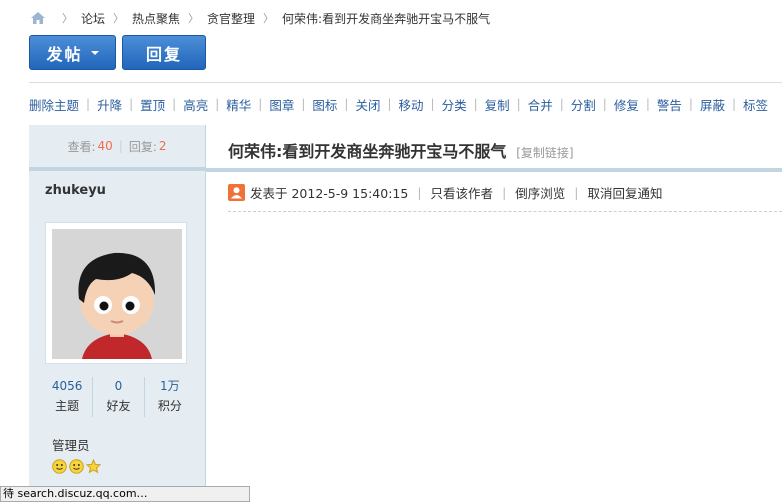  What do you see at coordinates (281, 104) in the screenshot?
I see `mod-stamp: 图章` at bounding box center [281, 104].